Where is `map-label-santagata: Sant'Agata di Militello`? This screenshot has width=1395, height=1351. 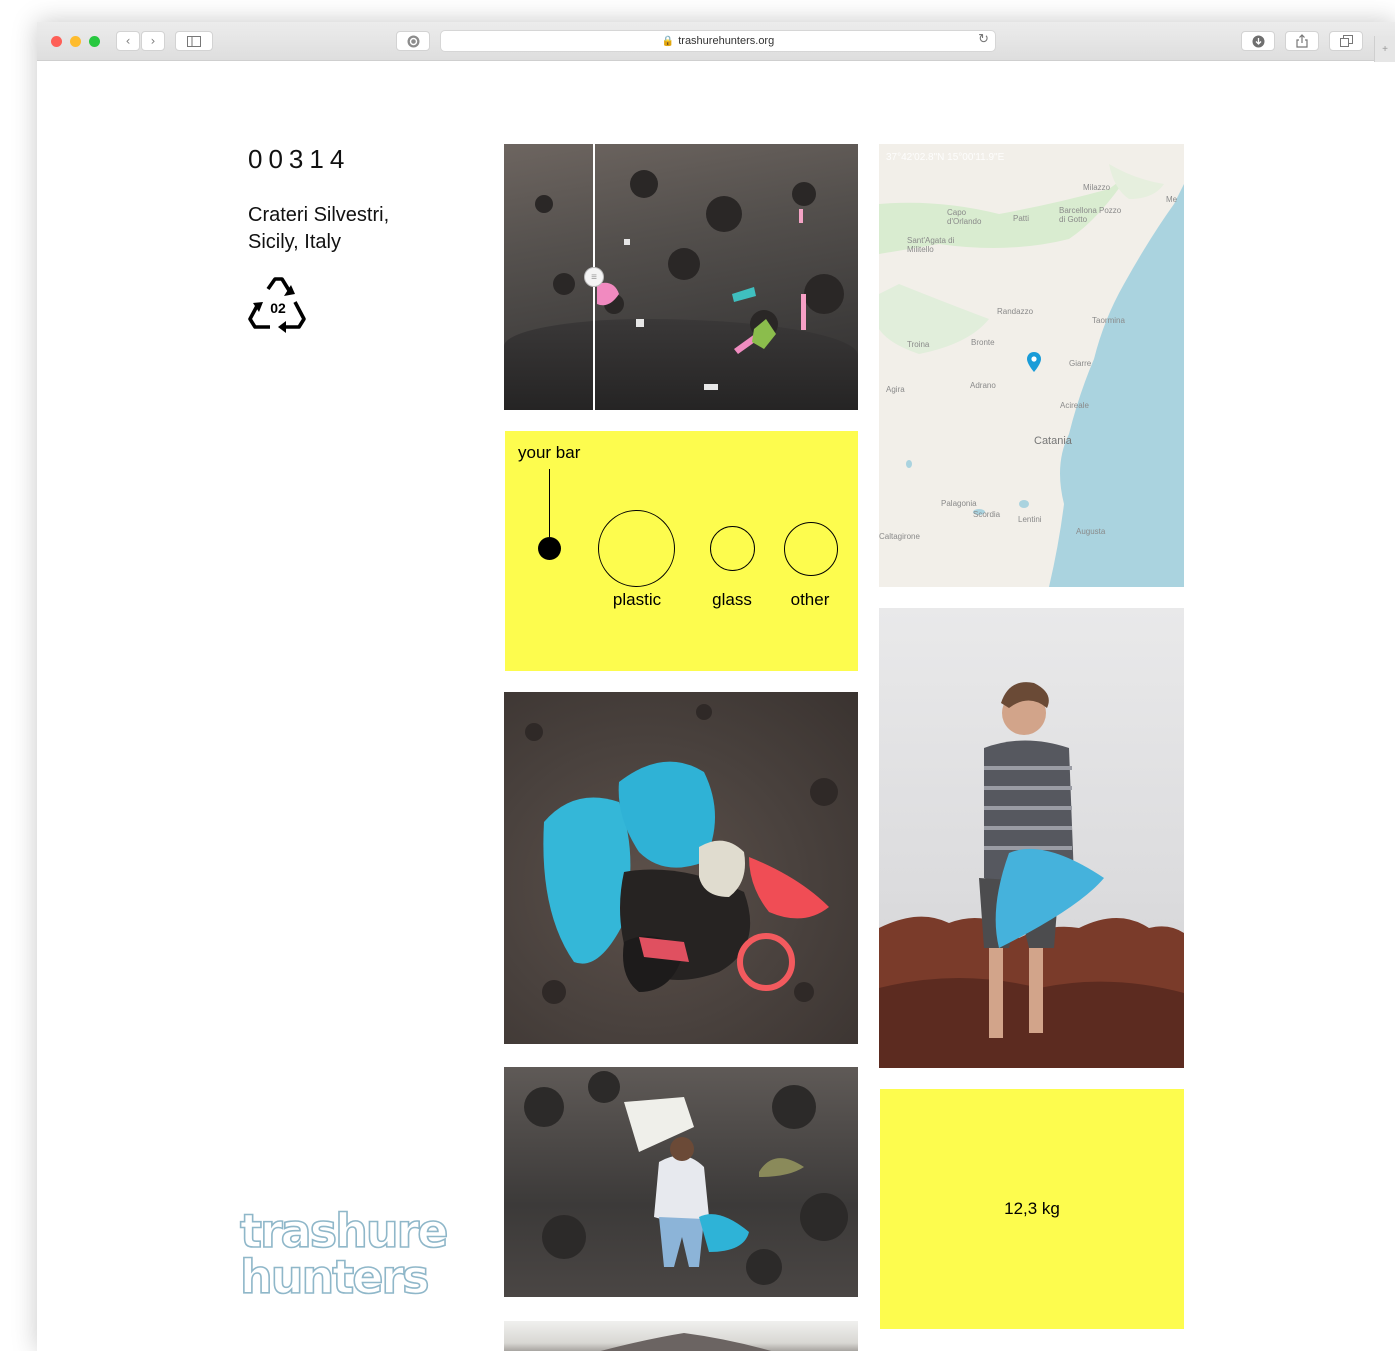 map-label-santagata: Sant'Agata di Militello is located at coordinates (931, 245).